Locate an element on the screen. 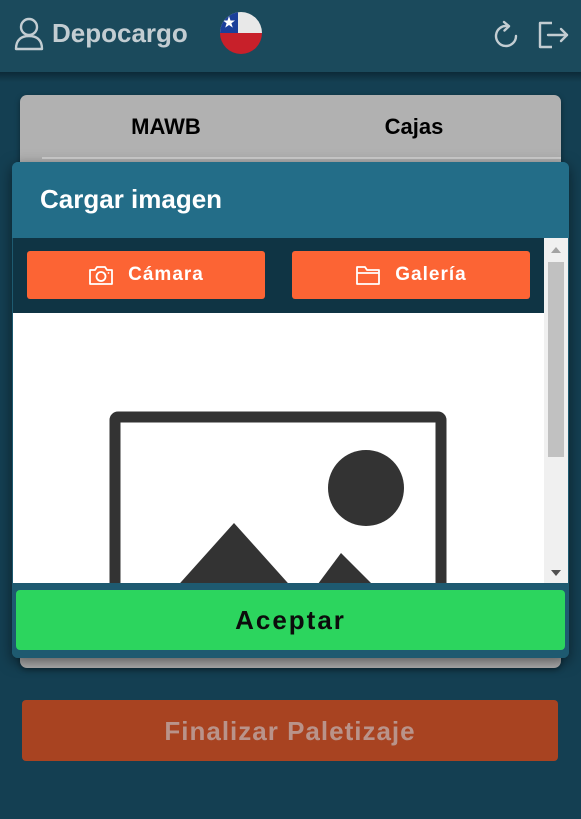 This screenshot has height=819, width=581. image-placeholder-icon is located at coordinates (278, 497).